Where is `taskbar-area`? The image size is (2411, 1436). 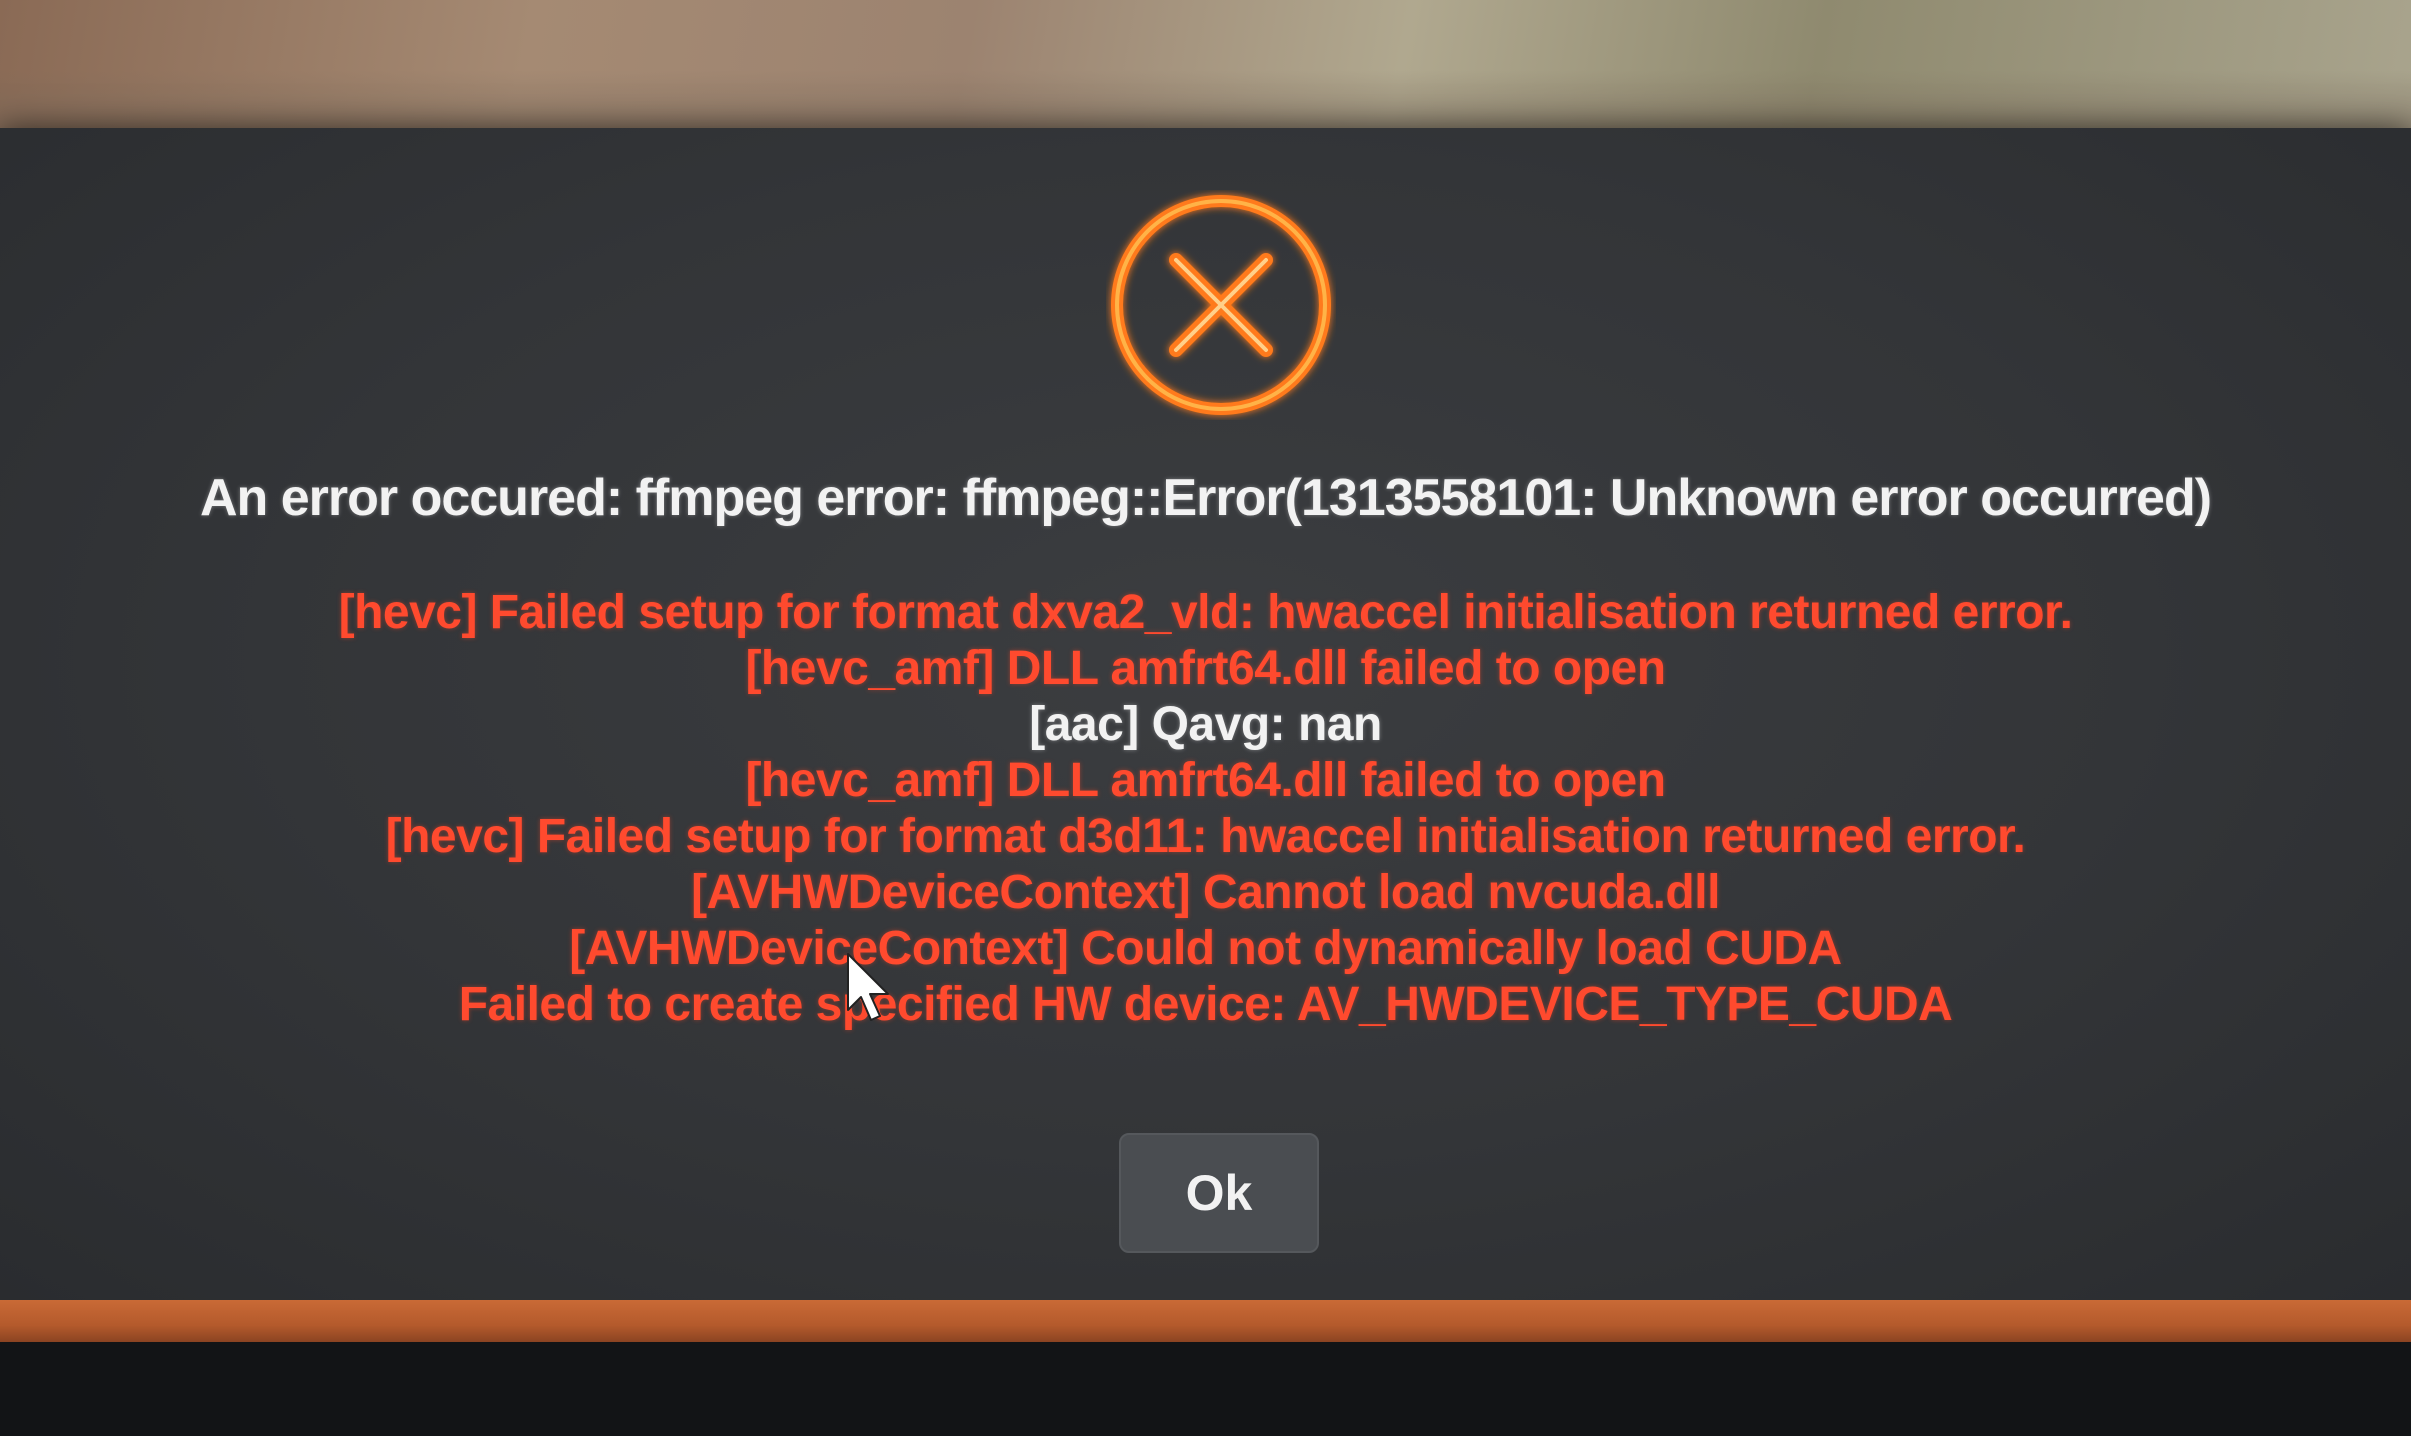
taskbar-area is located at coordinates (1205, 1389).